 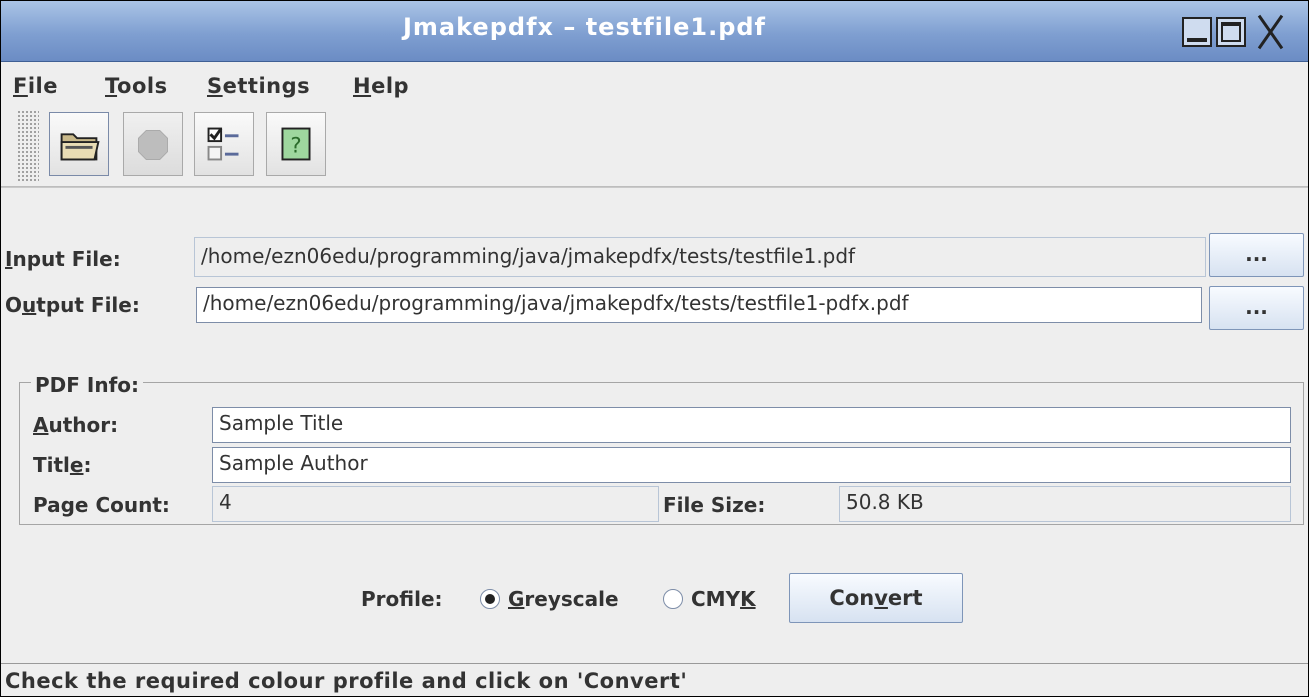 What do you see at coordinates (1065, 504) in the screenshot?
I see `file-size-field: 50.8 KB` at bounding box center [1065, 504].